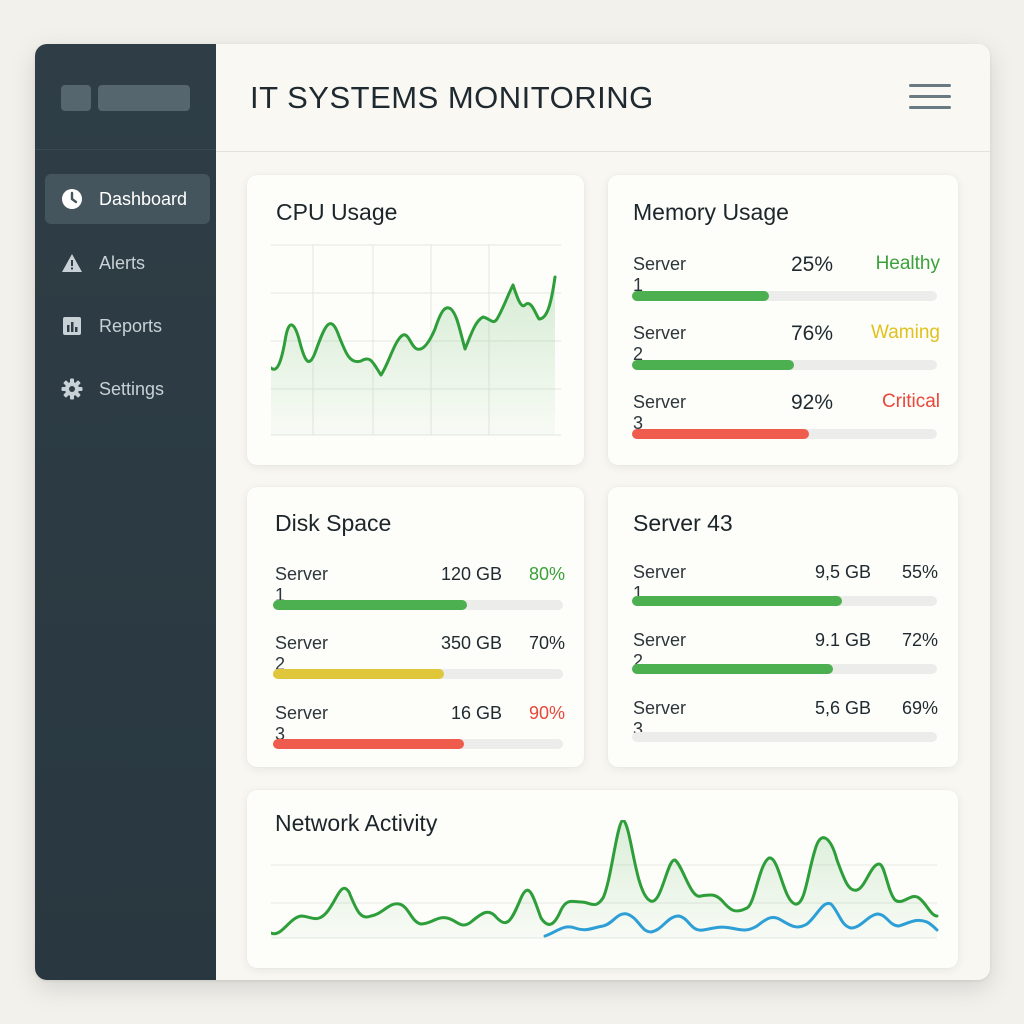  What do you see at coordinates (919, 640) in the screenshot?
I see `server-percent: 72%` at bounding box center [919, 640].